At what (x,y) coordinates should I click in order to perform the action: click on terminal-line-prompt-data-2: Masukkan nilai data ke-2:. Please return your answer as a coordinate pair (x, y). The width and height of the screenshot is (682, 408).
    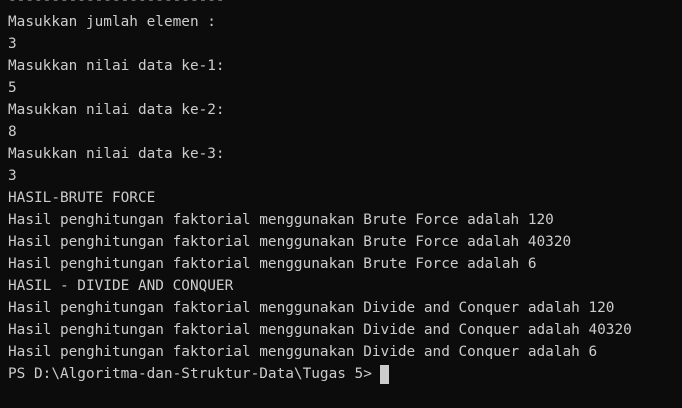
    Looking at the image, I should click on (116, 110).